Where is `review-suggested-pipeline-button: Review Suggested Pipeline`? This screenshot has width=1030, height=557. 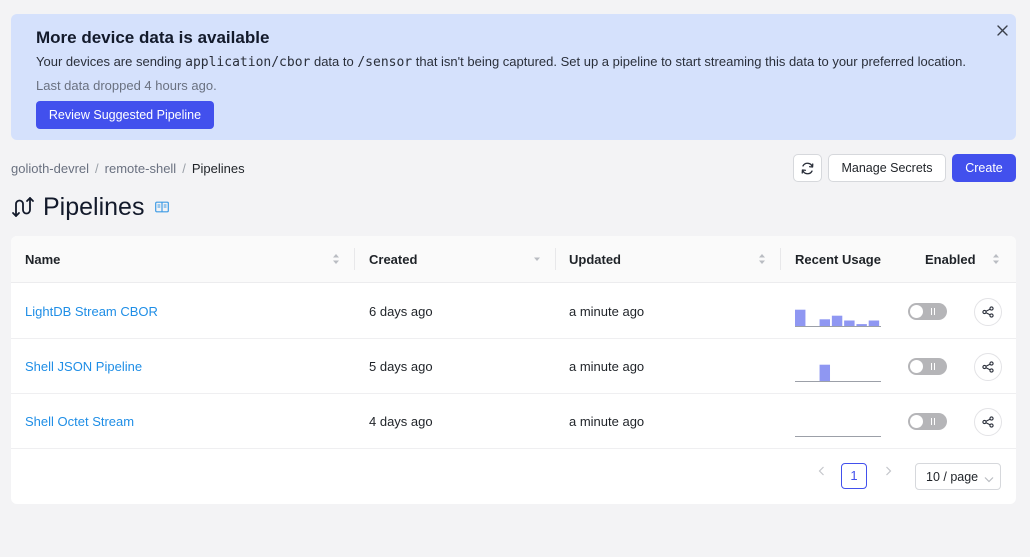 review-suggested-pipeline-button: Review Suggested Pipeline is located at coordinates (125, 115).